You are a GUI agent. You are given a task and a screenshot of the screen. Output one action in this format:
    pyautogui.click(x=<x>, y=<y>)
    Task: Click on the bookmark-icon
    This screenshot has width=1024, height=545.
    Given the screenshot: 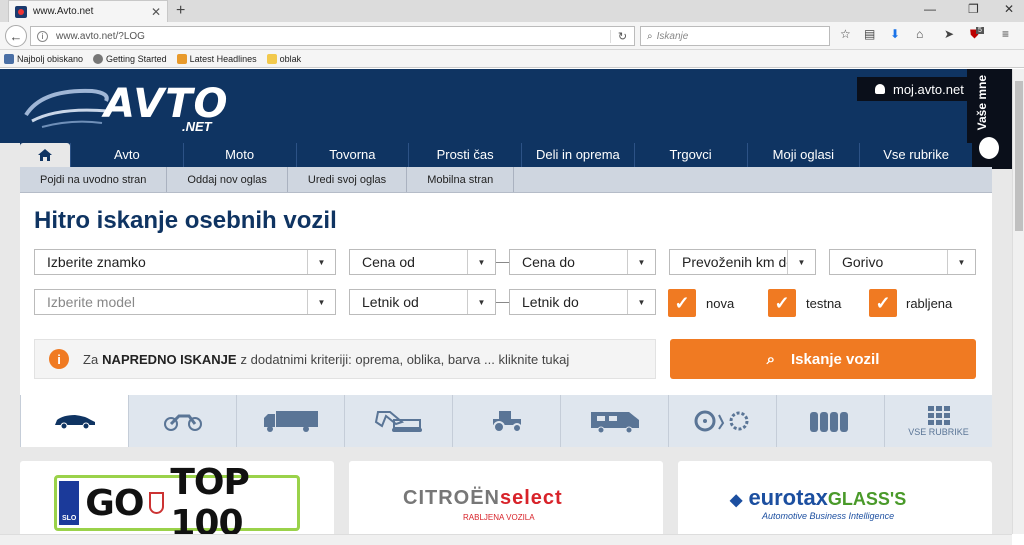 What is the action you would take?
    pyautogui.click(x=9, y=58)
    